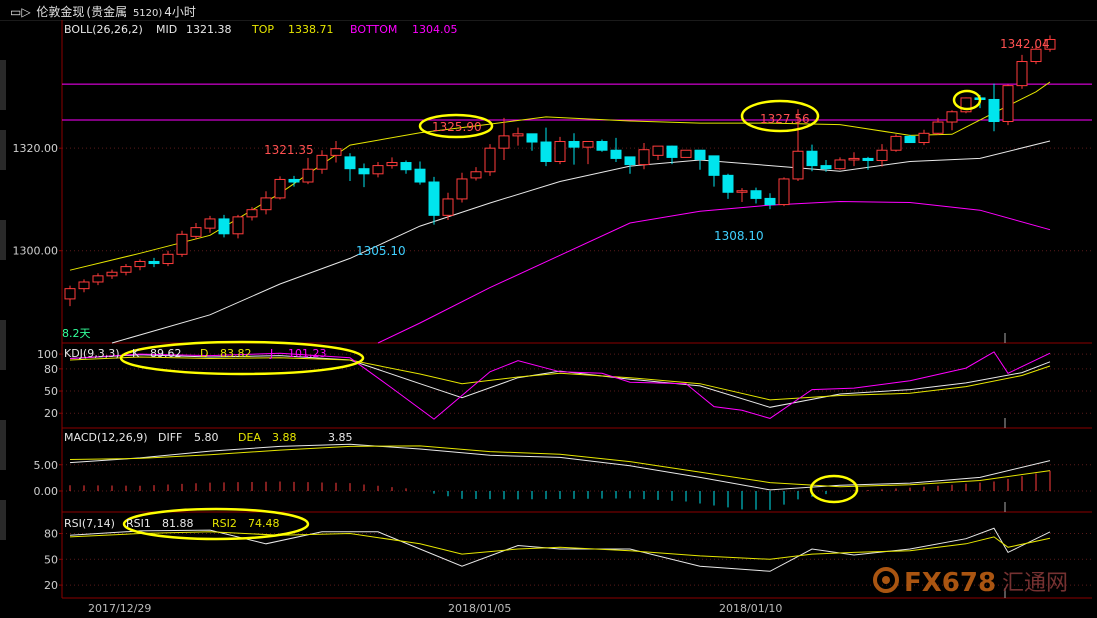 This screenshot has height=618, width=1097. What do you see at coordinates (204, 353) in the screenshot?
I see `kdj-d-label: D` at bounding box center [204, 353].